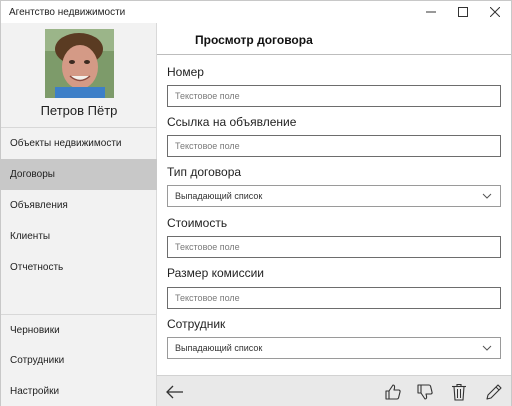 The height and width of the screenshot is (406, 512). I want to click on field-label-commission: Размер комиссии, so click(215, 273).